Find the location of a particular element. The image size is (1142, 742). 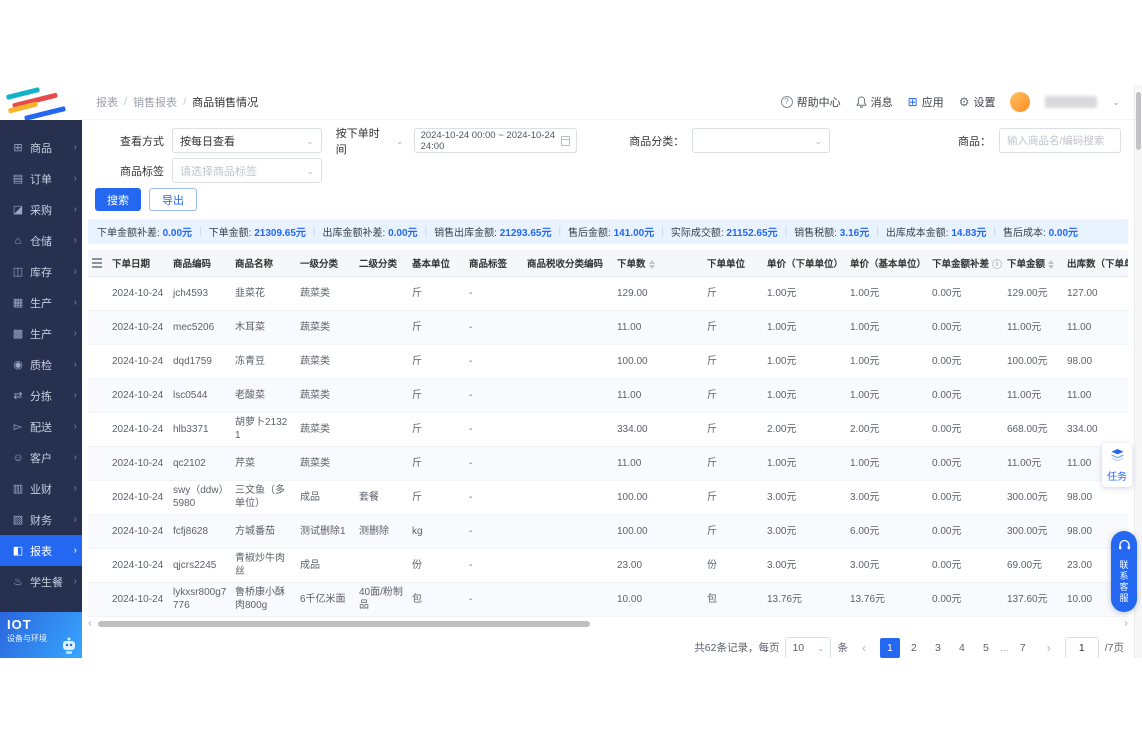

table-column-header: 单价（下单单位）i is located at coordinates (804, 263).